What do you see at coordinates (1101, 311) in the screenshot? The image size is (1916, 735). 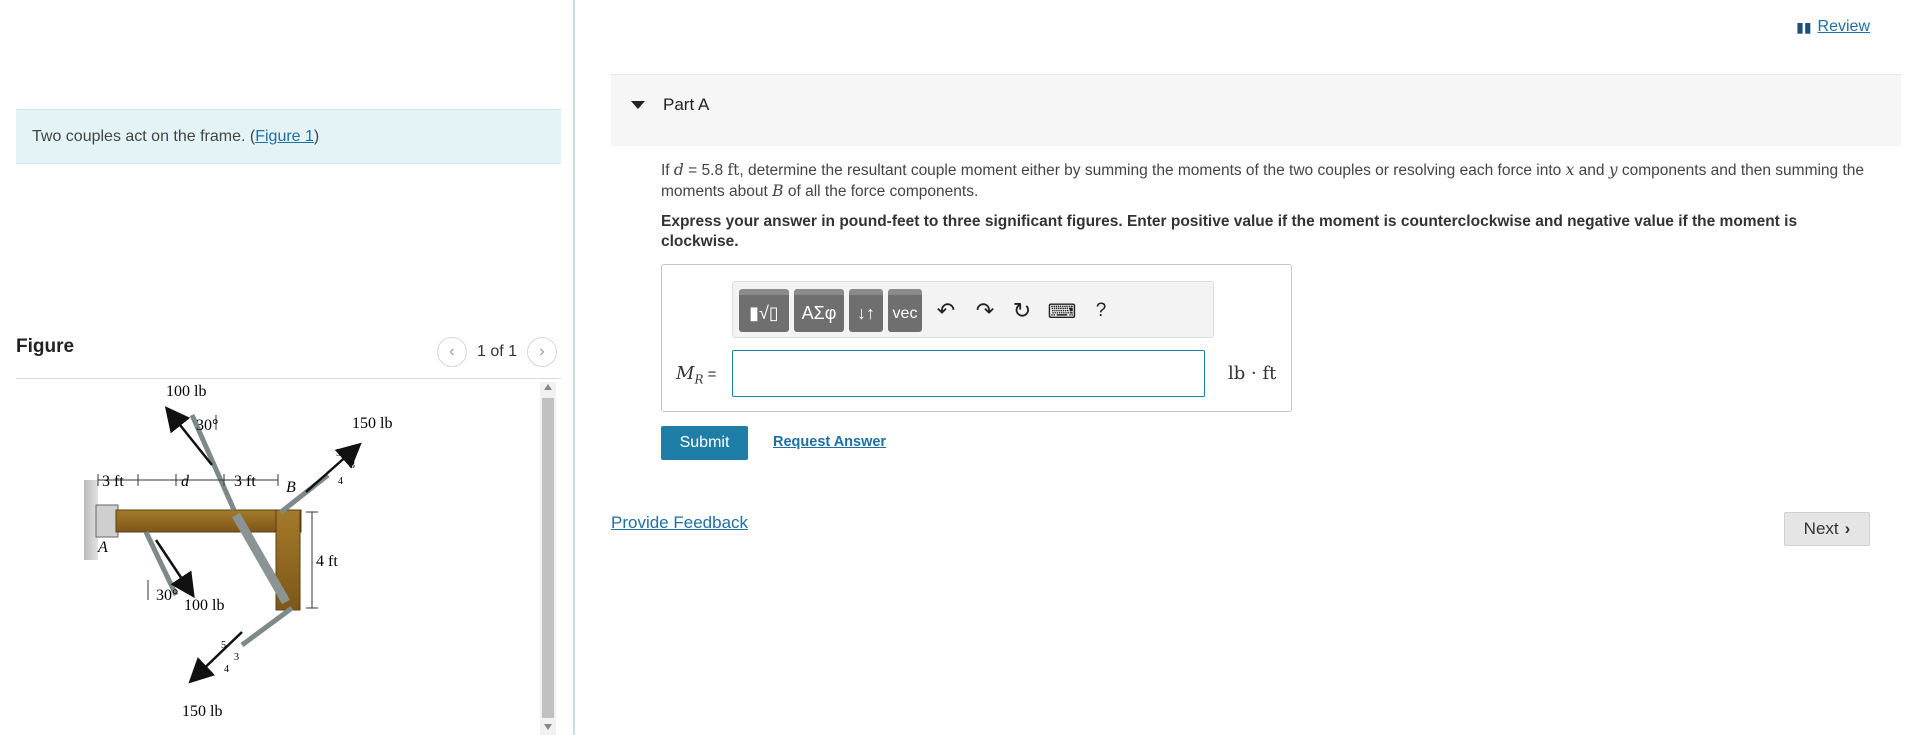 I see `help-icon: ?` at bounding box center [1101, 311].